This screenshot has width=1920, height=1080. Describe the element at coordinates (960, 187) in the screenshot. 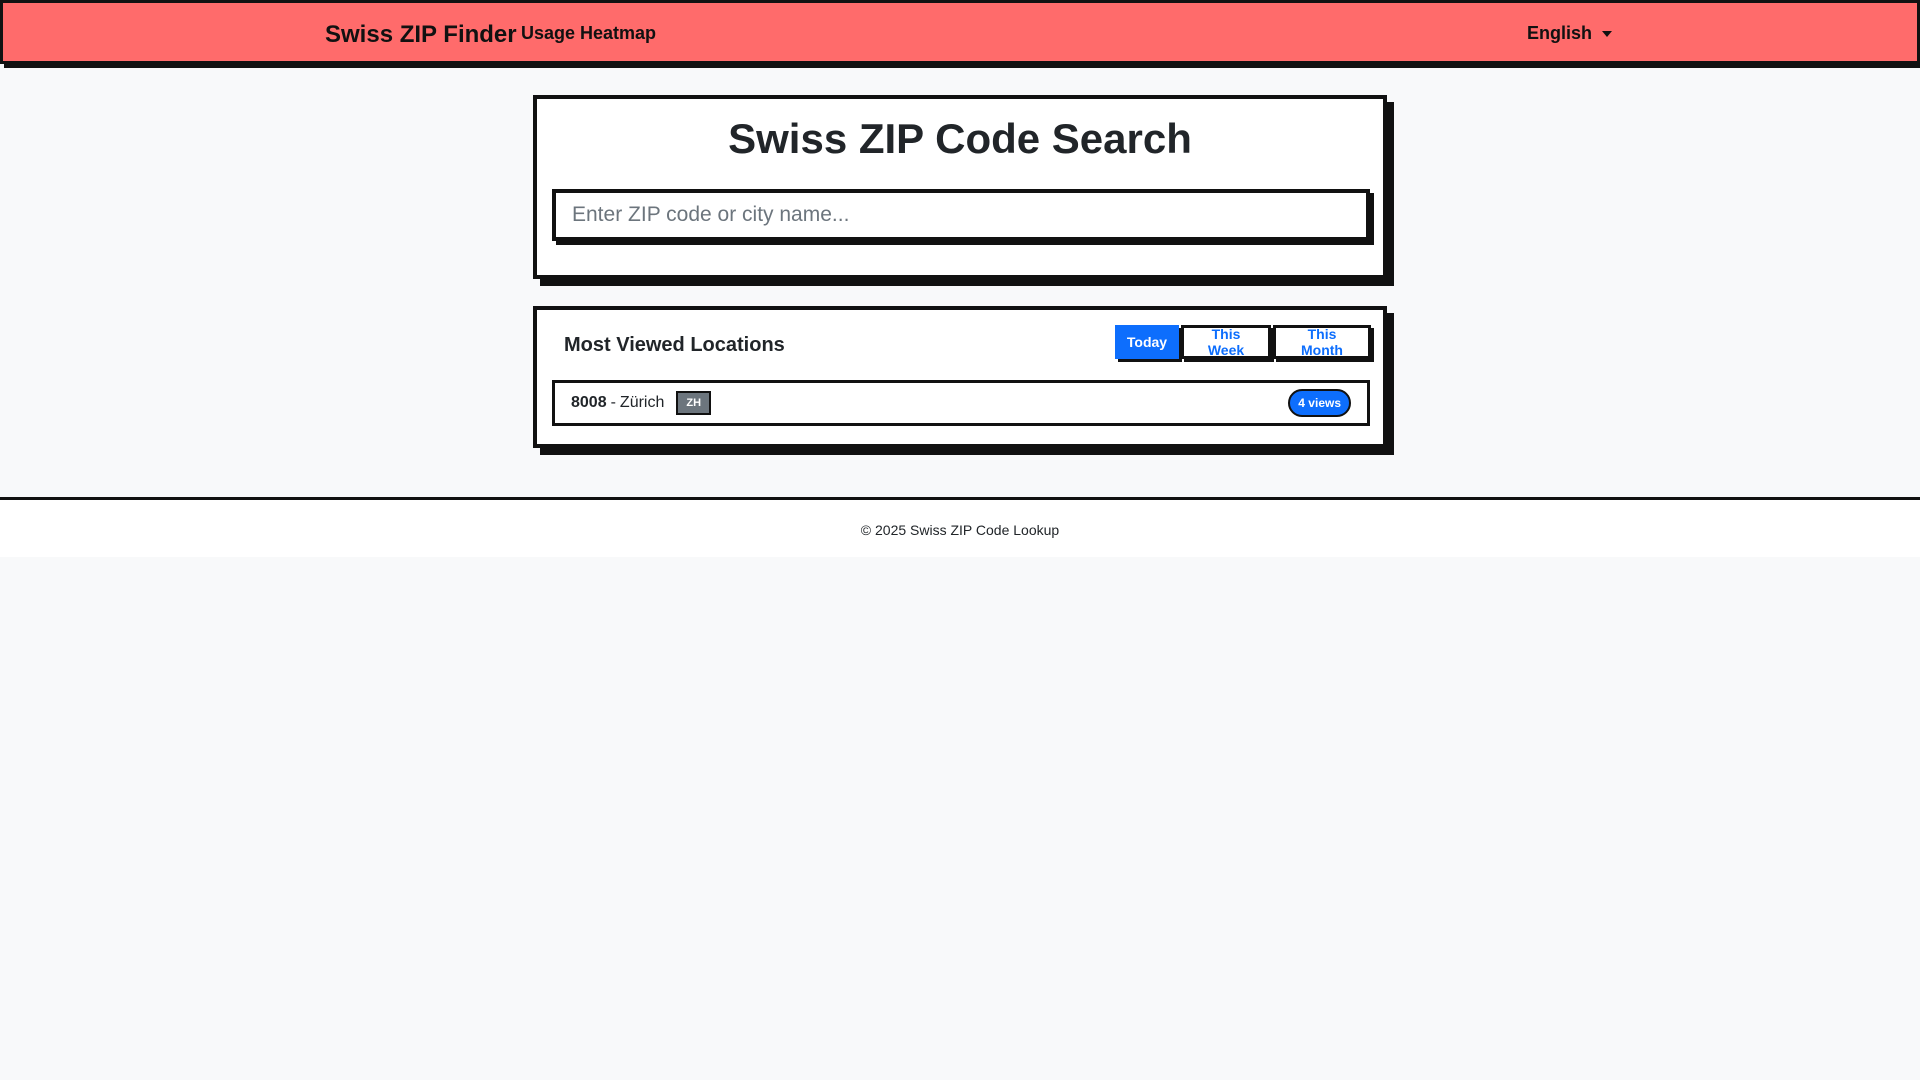

I see `search-card: Swiss ZIP Code Search` at that location.